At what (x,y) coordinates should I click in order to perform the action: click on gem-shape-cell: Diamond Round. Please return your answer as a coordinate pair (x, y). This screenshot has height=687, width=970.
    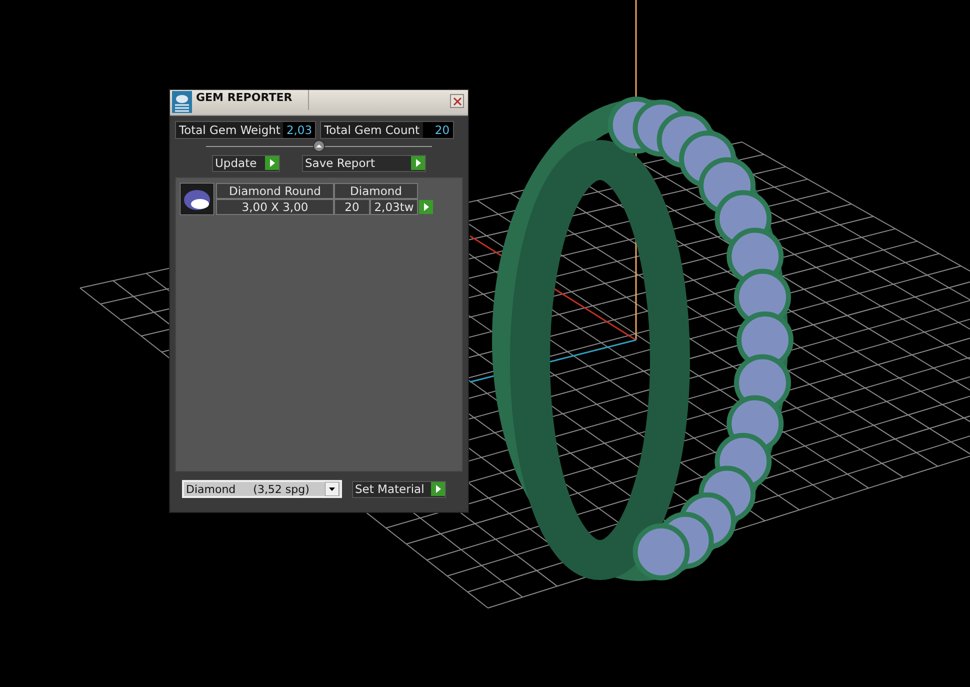
    Looking at the image, I should click on (275, 191).